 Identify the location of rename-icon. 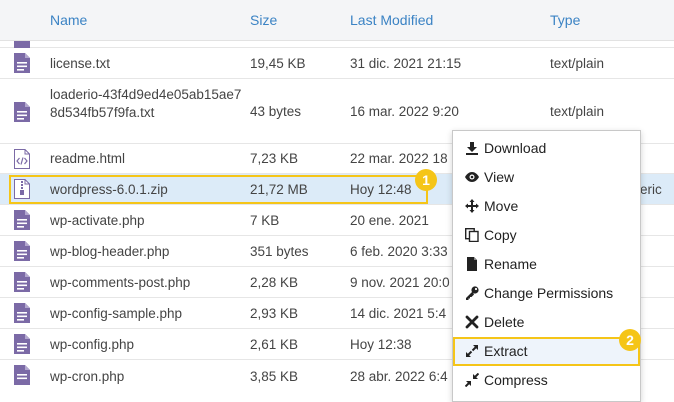
(472, 264).